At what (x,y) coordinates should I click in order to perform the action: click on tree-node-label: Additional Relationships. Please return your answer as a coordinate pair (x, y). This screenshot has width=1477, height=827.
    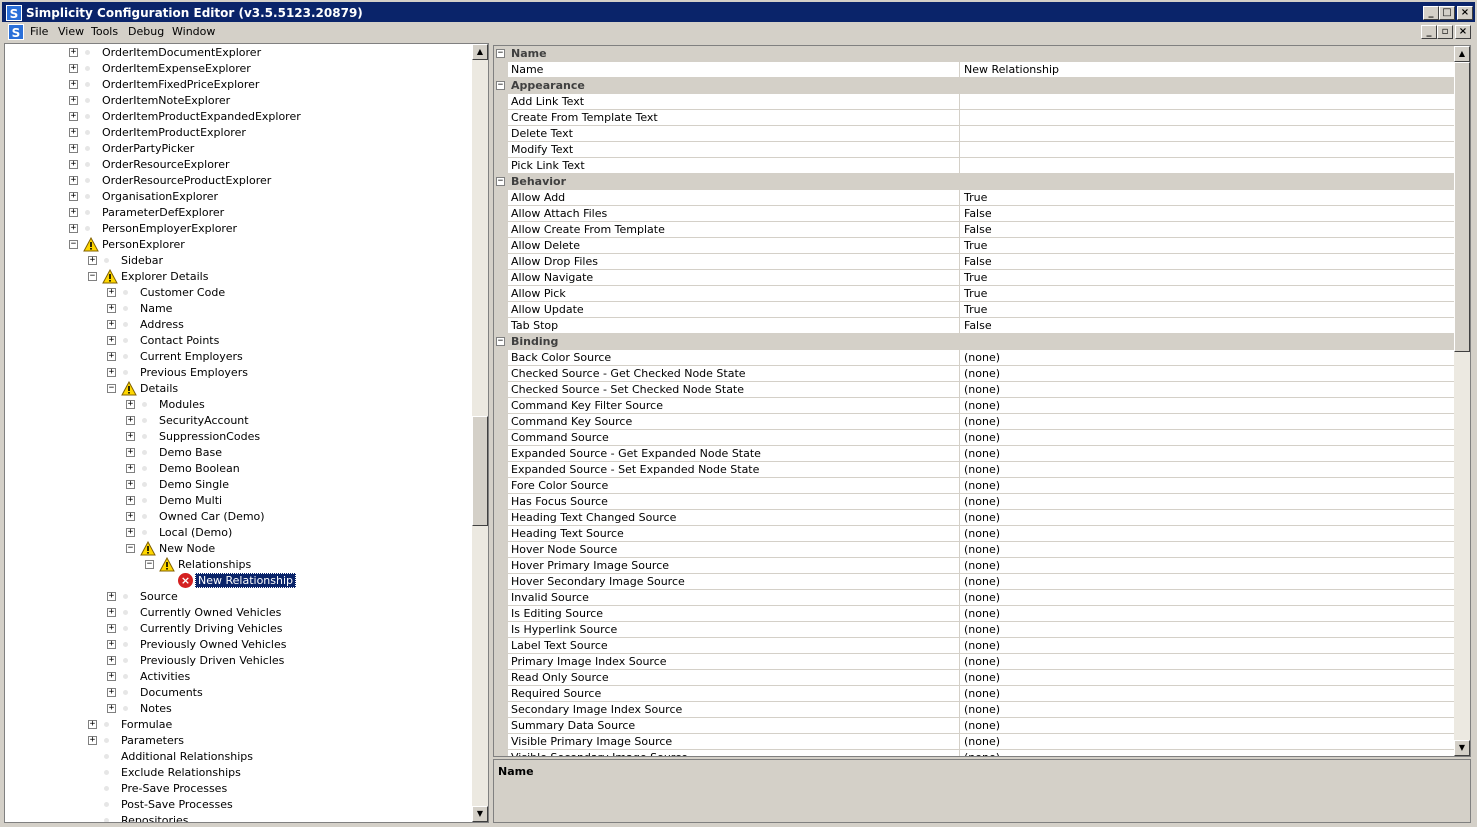
    Looking at the image, I should click on (187, 756).